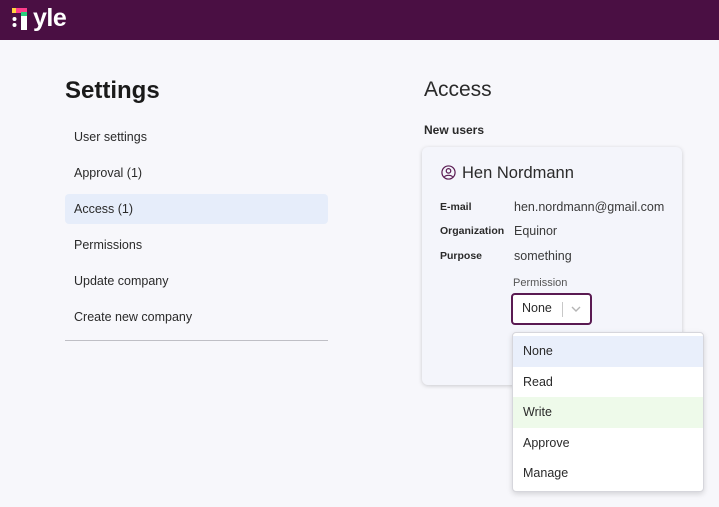 The image size is (719, 507). What do you see at coordinates (196, 173) in the screenshot?
I see `nav-item-approval: Approval (1)` at bounding box center [196, 173].